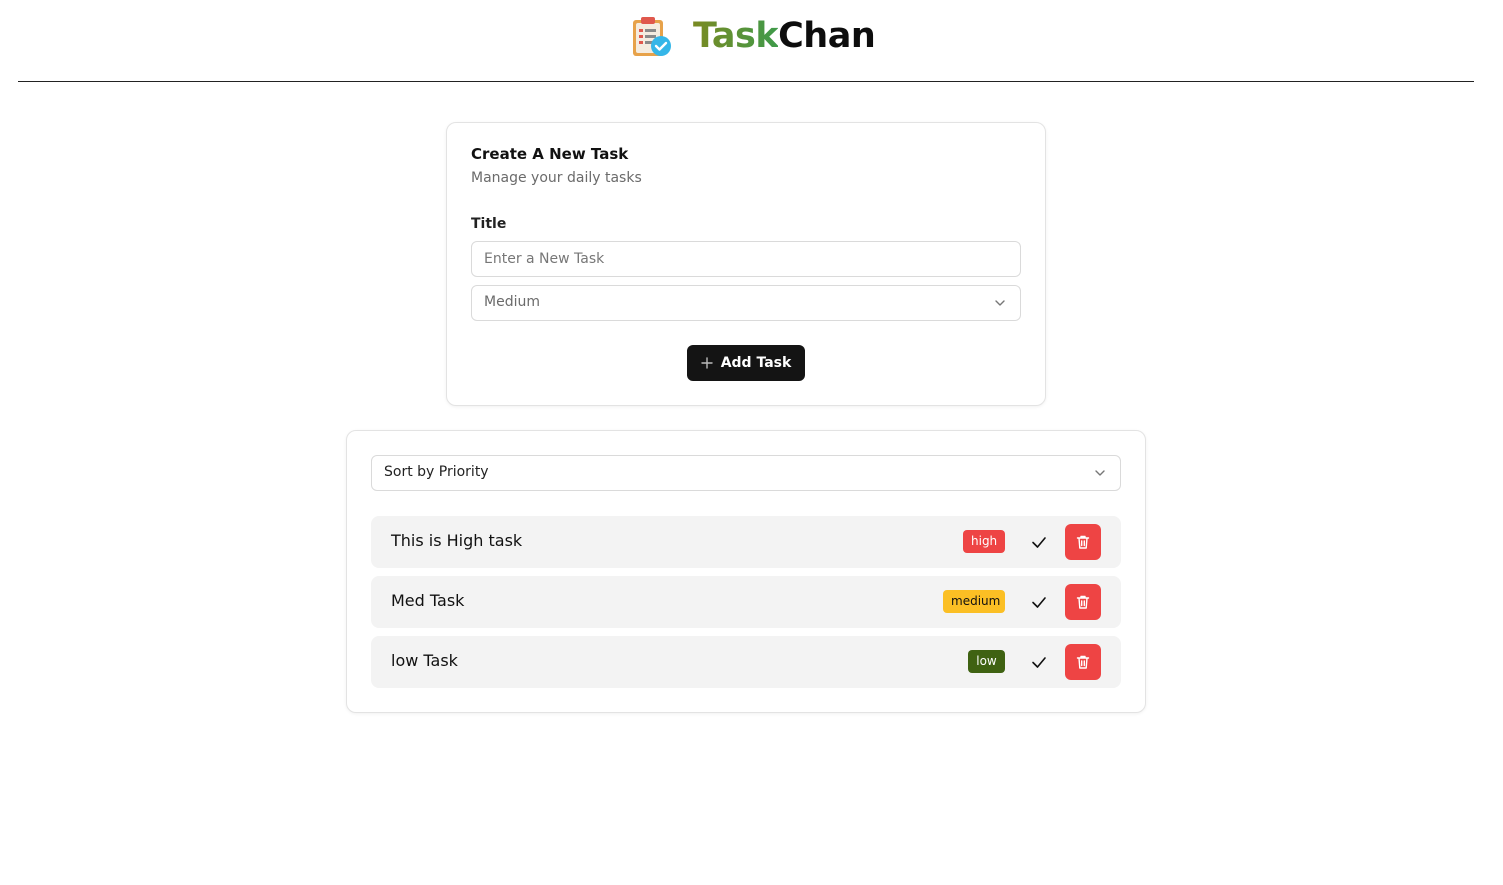 This screenshot has width=1503, height=885. I want to click on priority-badge: low, so click(986, 661).